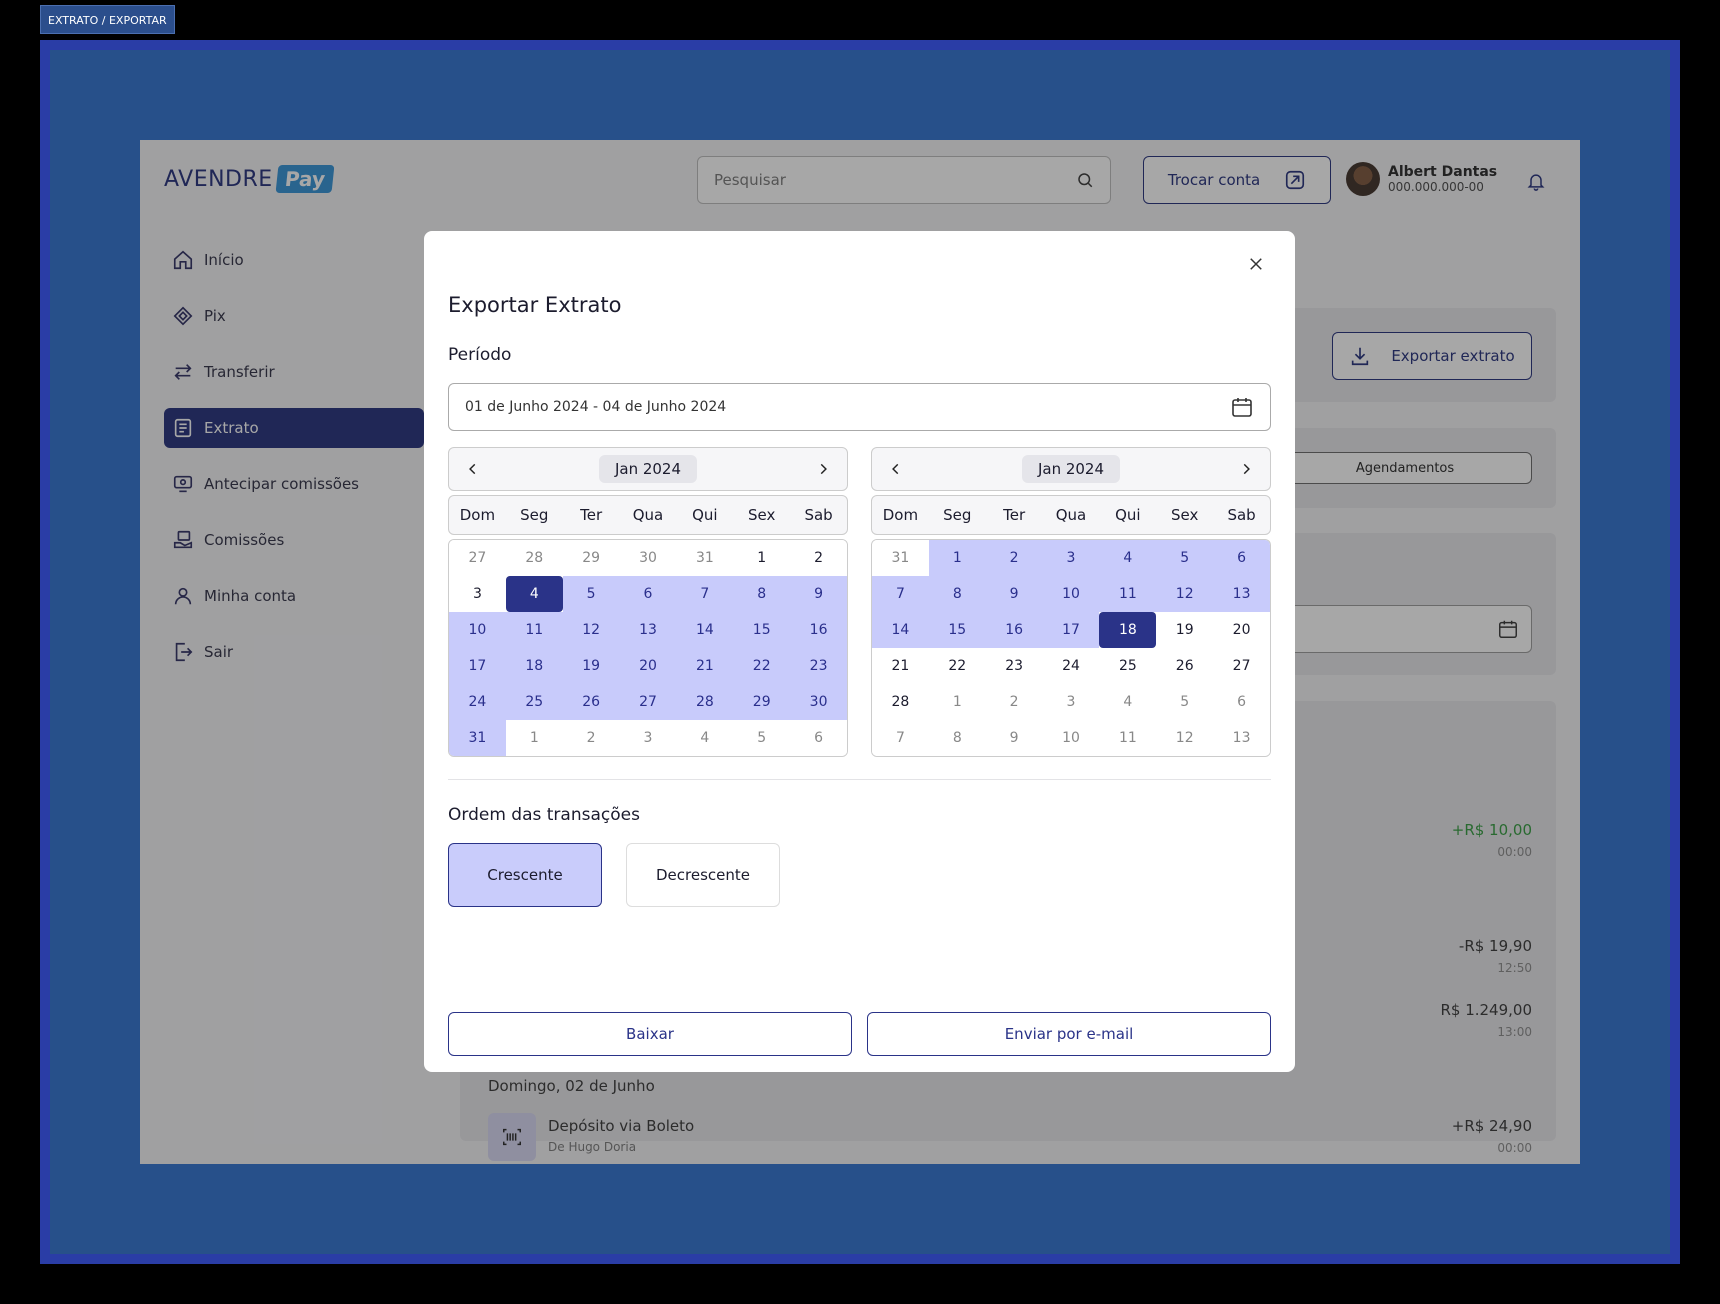 This screenshot has width=1720, height=1304. I want to click on calendar-day: 18, so click(534, 666).